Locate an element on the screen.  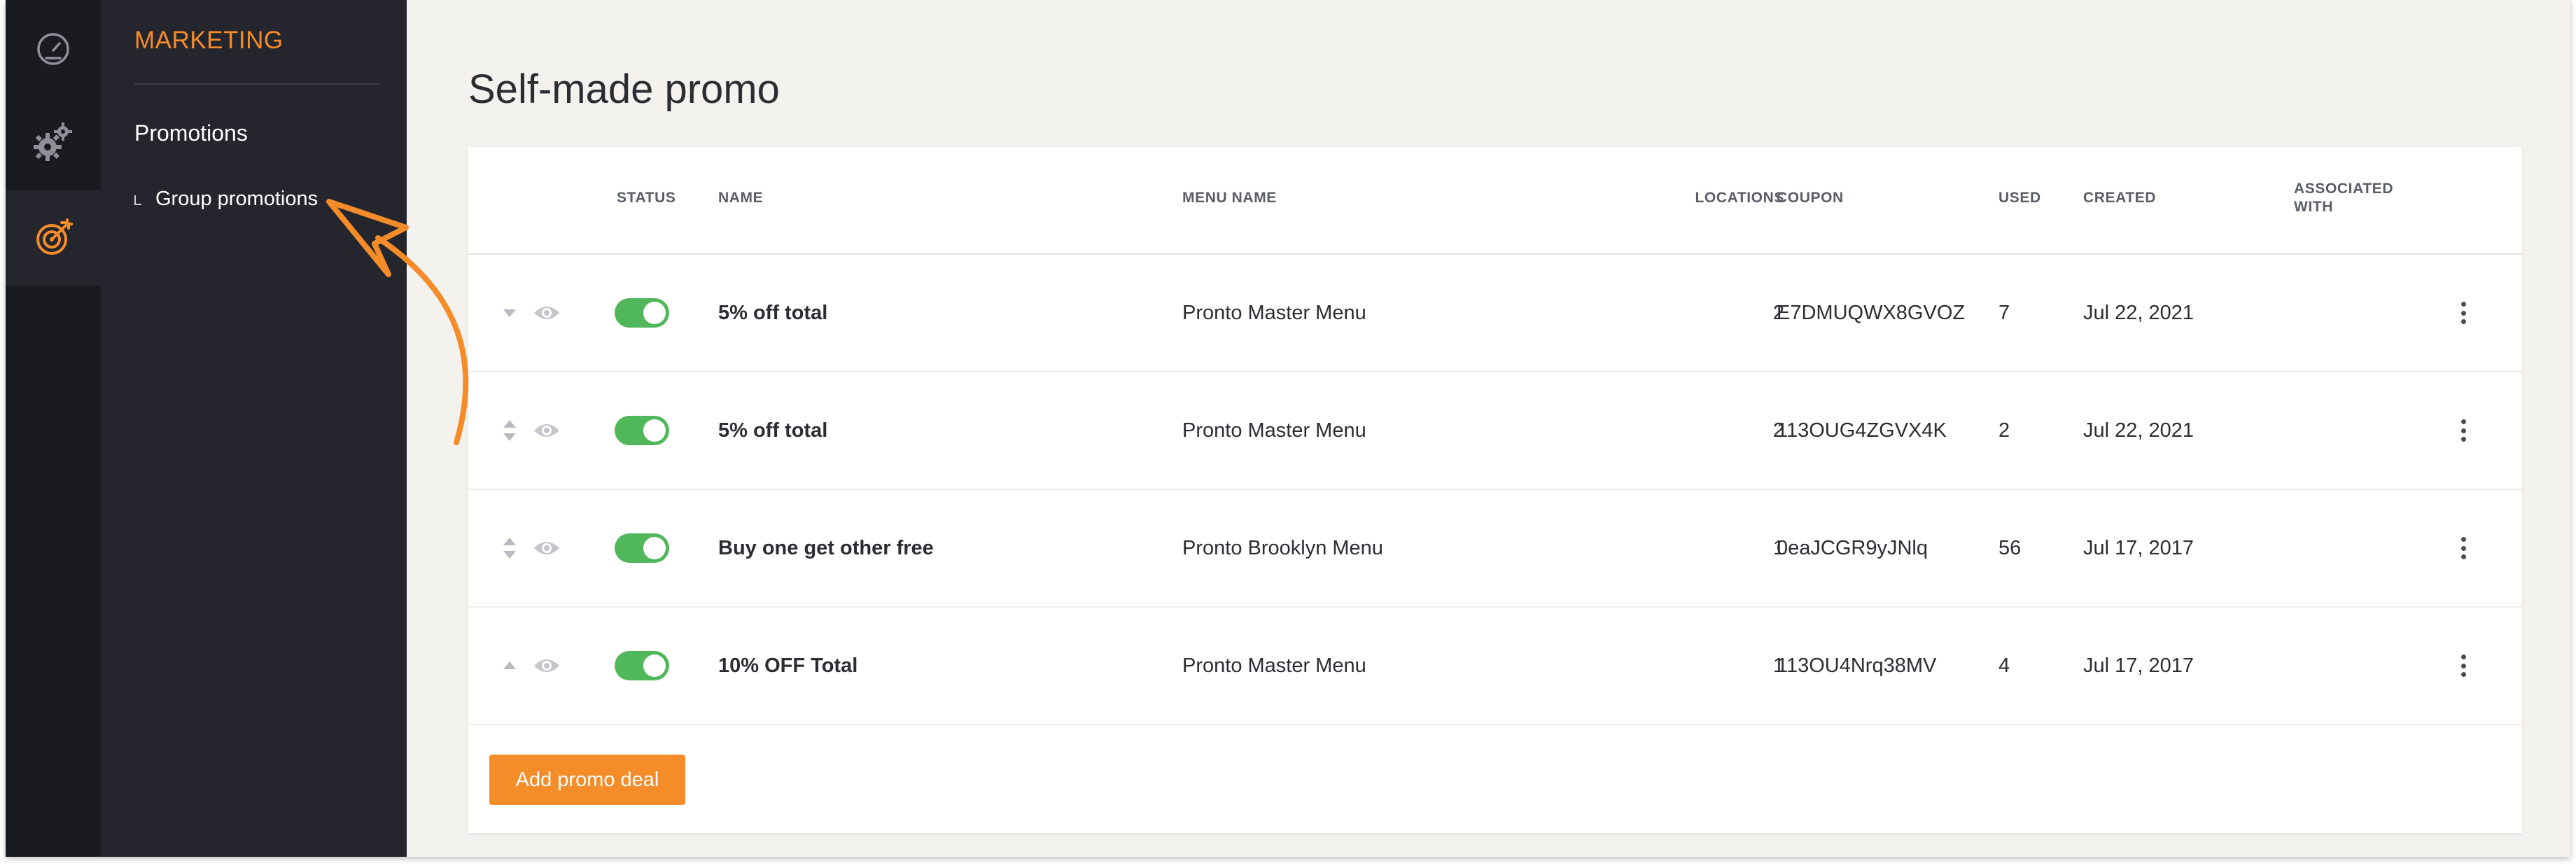
submenu-subitem-label: Group promotions is located at coordinates (236, 199).